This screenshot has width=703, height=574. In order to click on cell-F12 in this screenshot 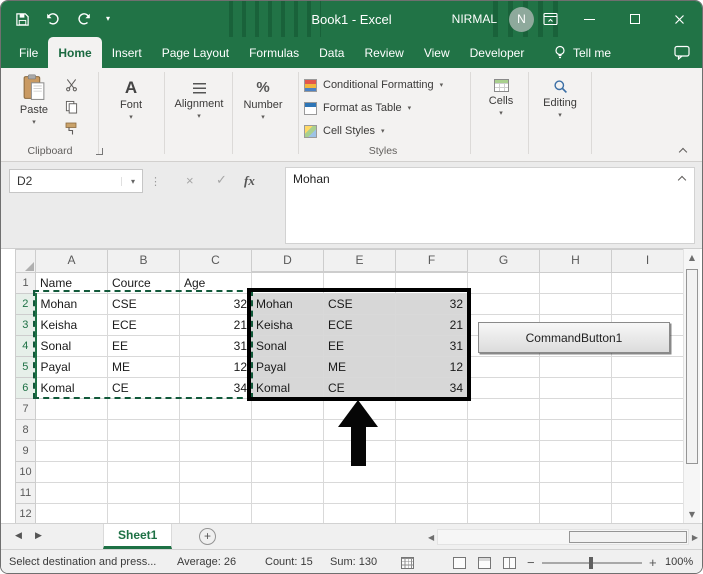, I will do `click(431, 512)`.